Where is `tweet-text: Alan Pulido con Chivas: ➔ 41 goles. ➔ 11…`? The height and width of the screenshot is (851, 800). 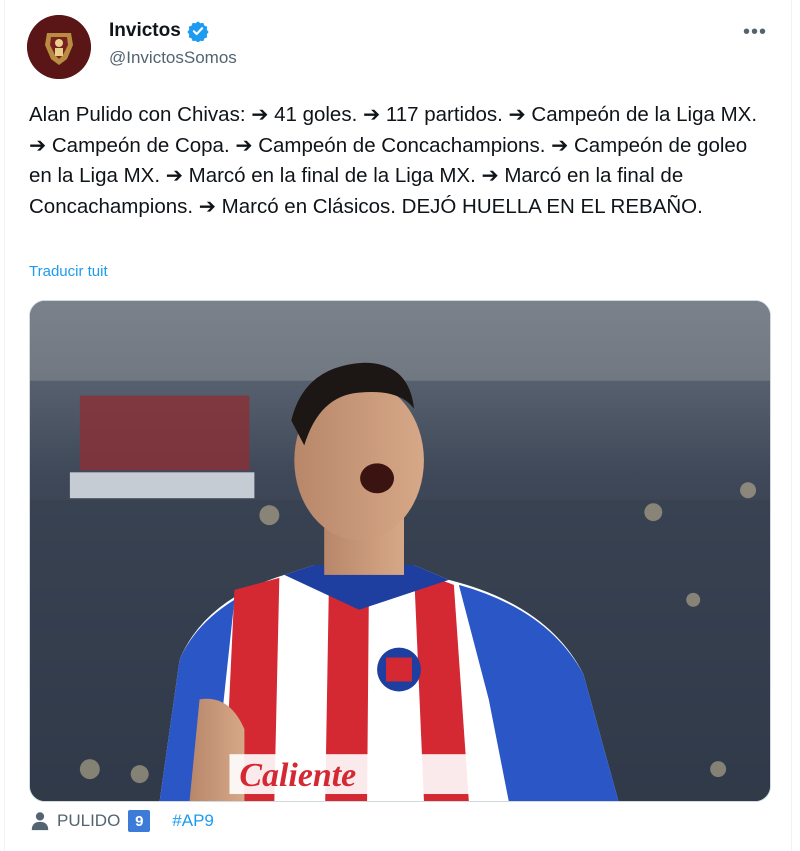
tweet-text: Alan Pulido con Chivas: ➔ 41 goles. ➔ 11… is located at coordinates (393, 160).